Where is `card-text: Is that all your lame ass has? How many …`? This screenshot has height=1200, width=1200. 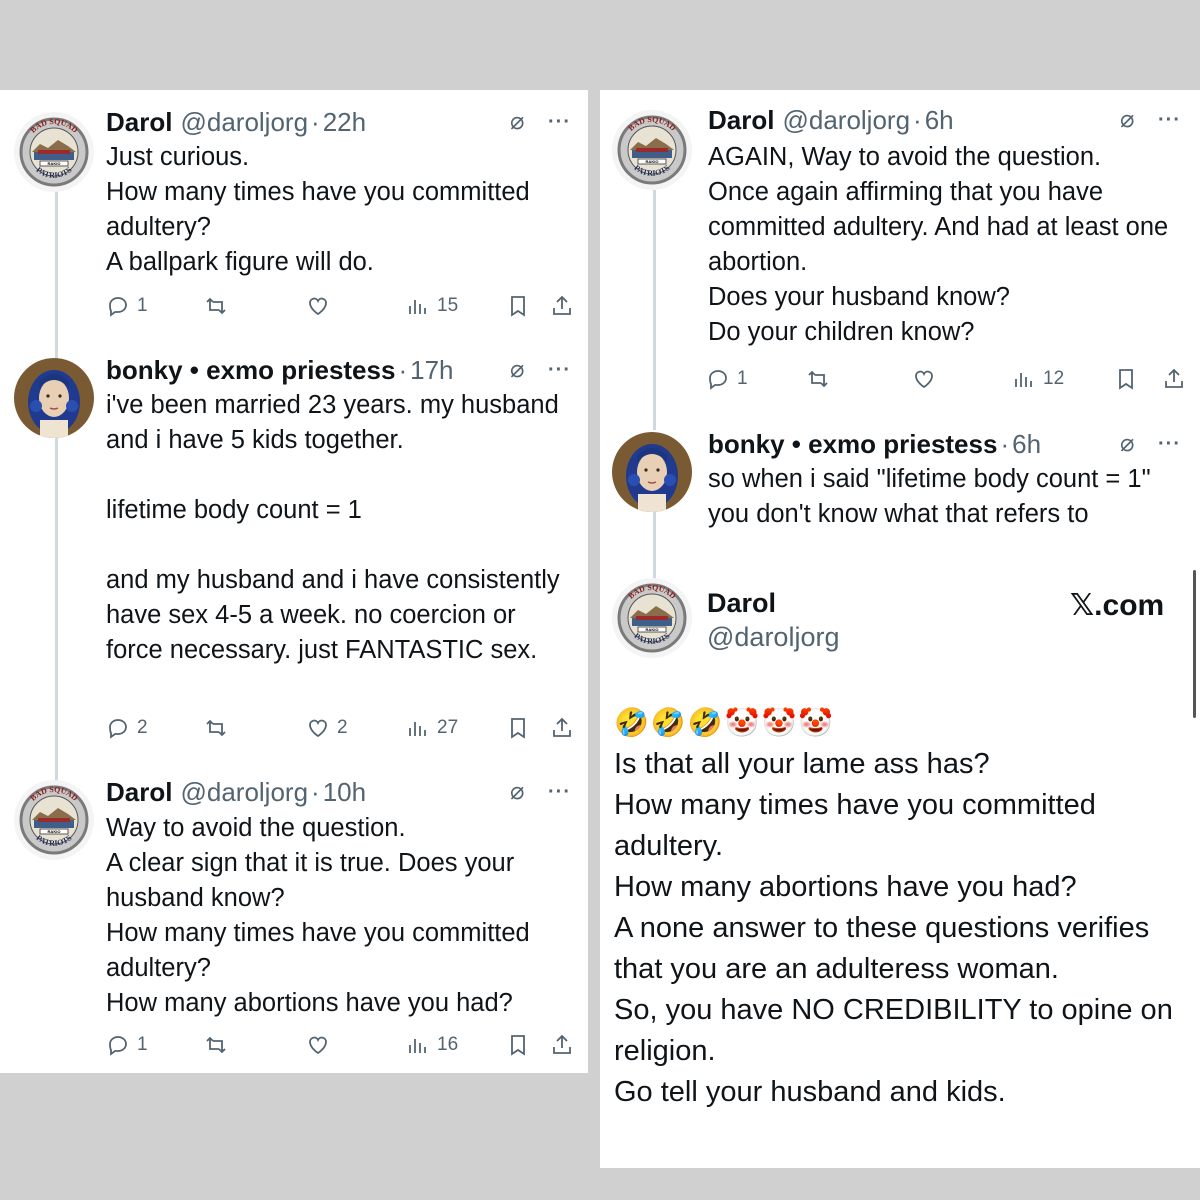
card-text: Is that all your lame ass has? How many … is located at coordinates (893, 928).